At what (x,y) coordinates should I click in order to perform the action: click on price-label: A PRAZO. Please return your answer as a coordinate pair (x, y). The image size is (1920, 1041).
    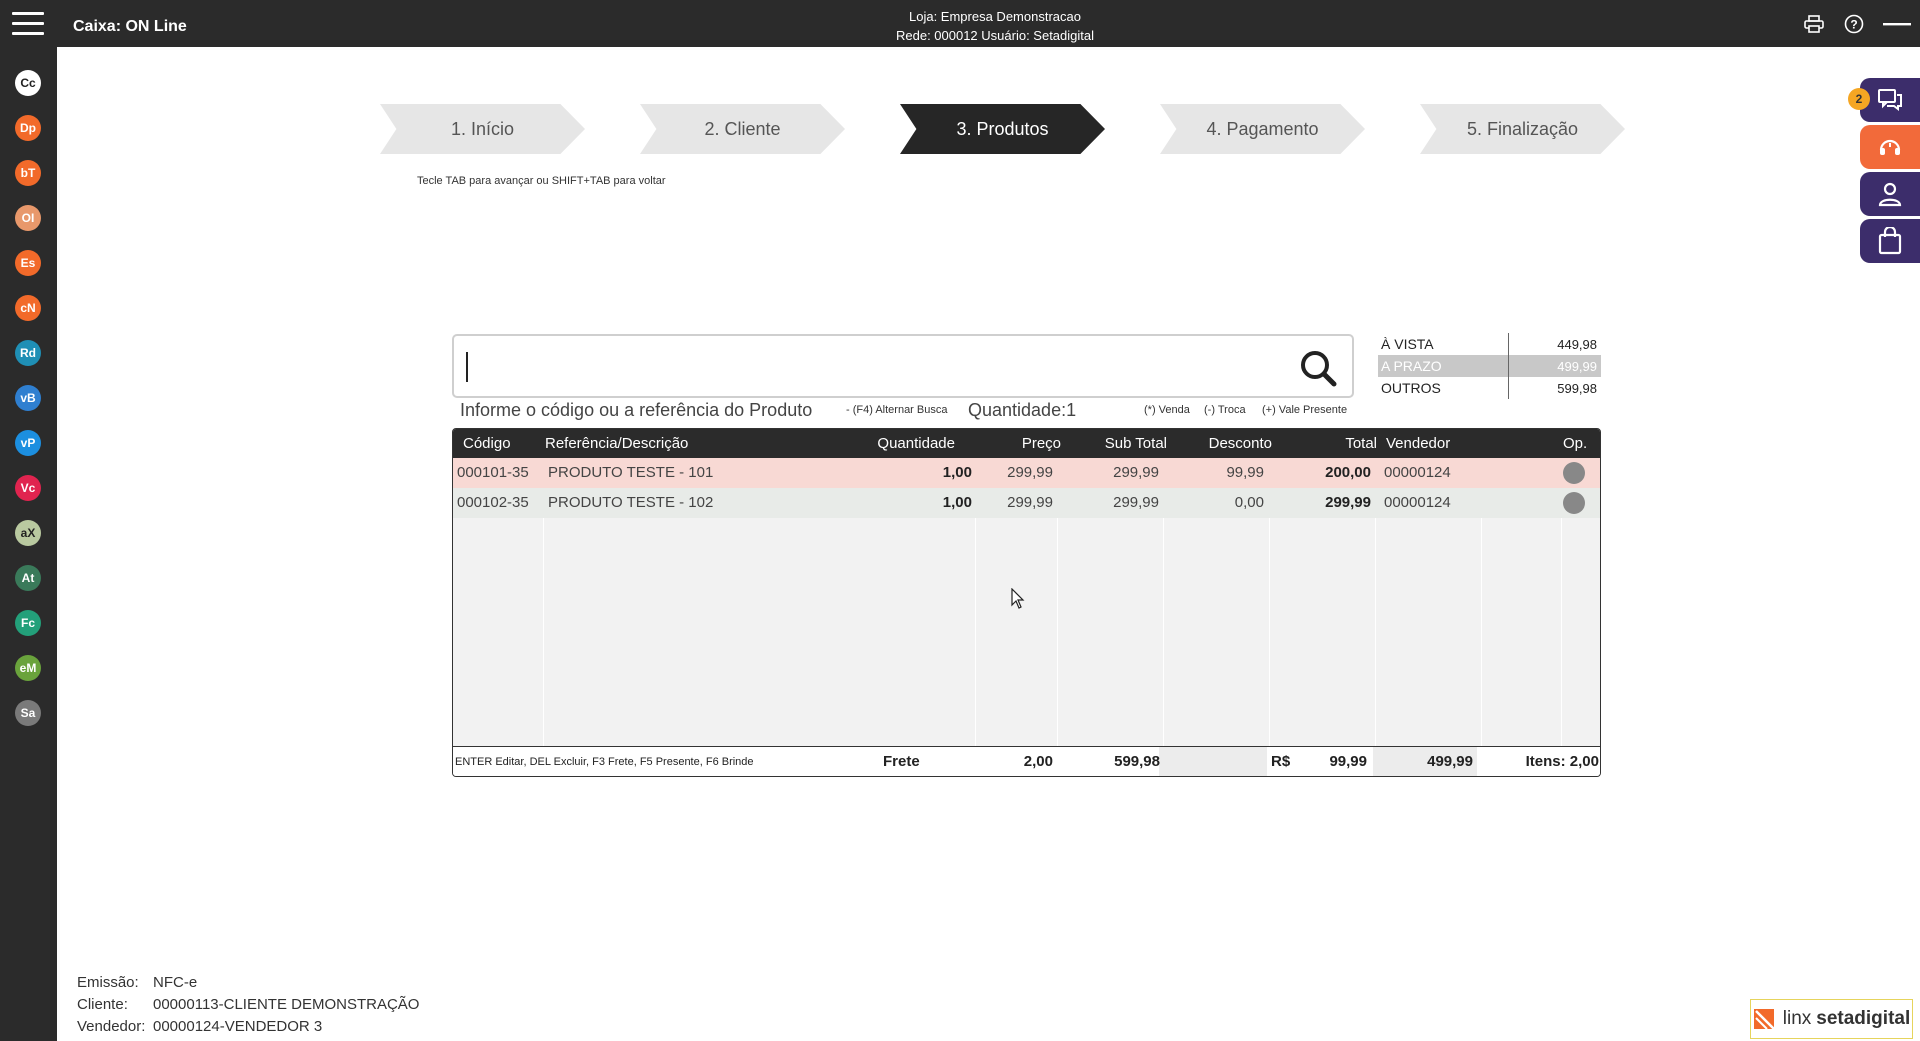
    Looking at the image, I should click on (1443, 366).